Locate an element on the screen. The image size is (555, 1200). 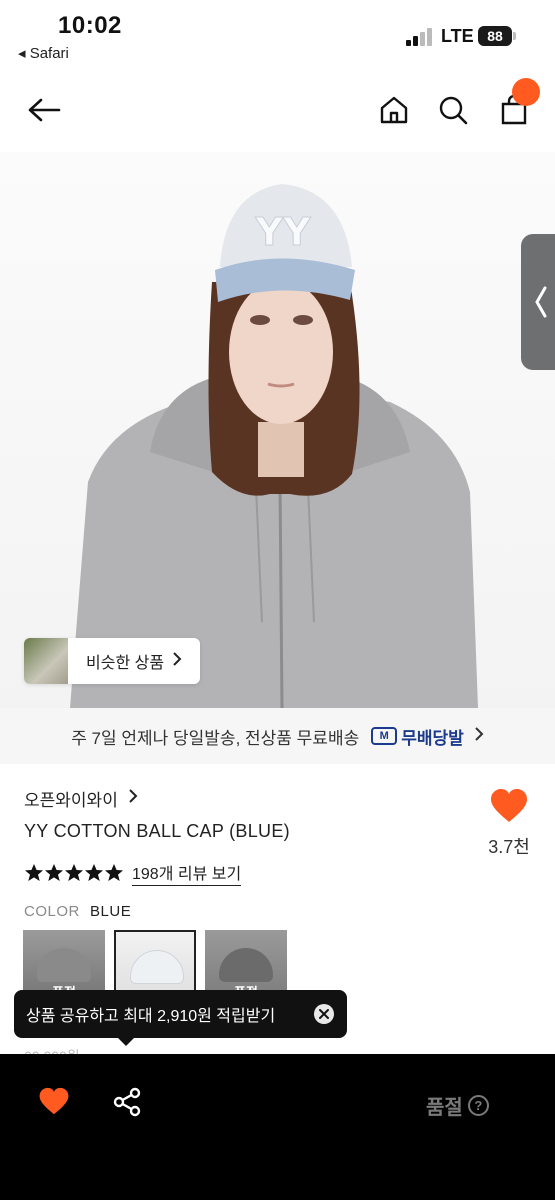
delivery-banner-text: 주 7일 언제나 당일발송, 전상품 무료배송 is located at coordinates (215, 738).